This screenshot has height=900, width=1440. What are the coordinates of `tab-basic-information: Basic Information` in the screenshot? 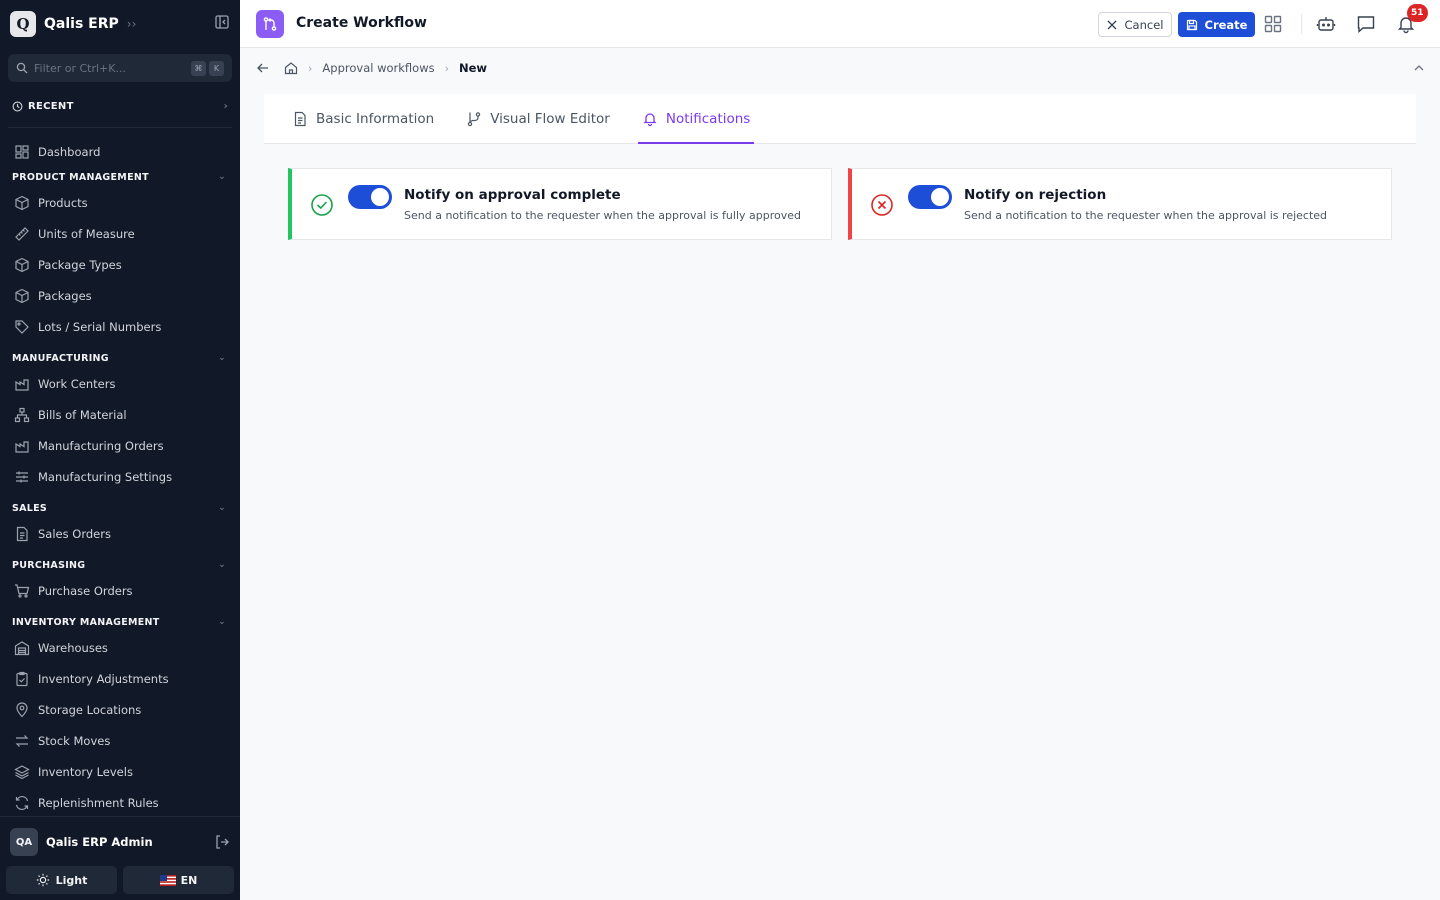 It's located at (363, 118).